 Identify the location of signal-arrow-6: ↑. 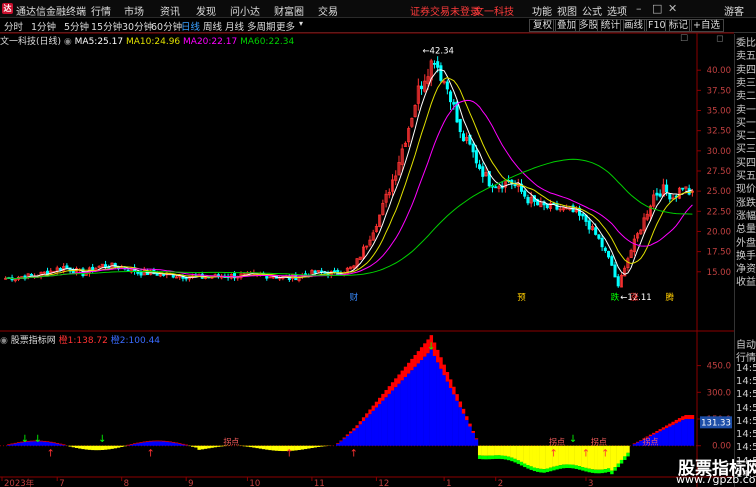
(354, 453).